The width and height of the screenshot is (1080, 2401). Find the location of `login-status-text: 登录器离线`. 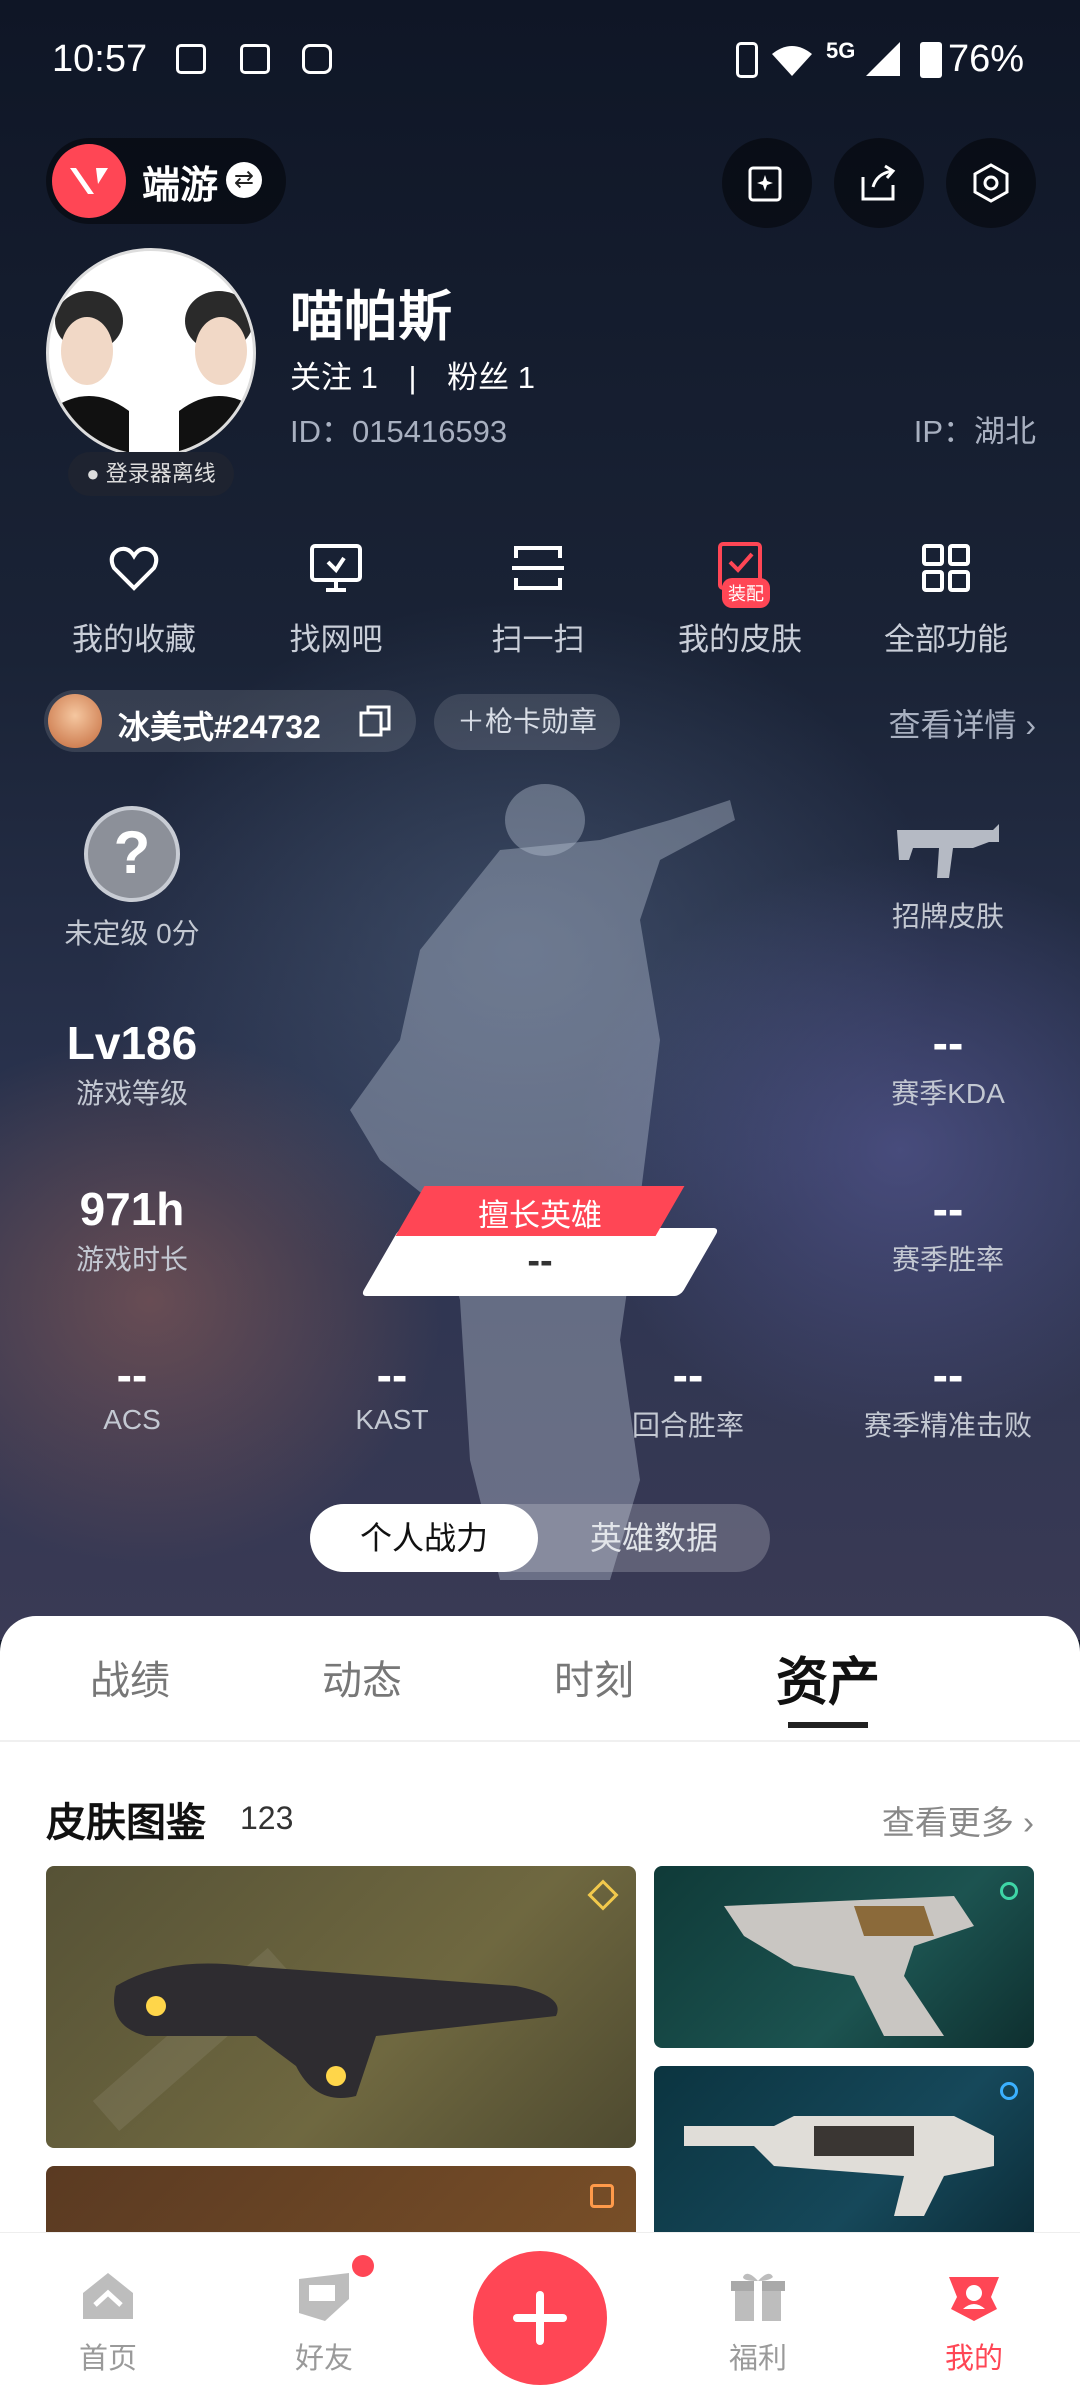

login-status-text: 登录器离线 is located at coordinates (160, 473).